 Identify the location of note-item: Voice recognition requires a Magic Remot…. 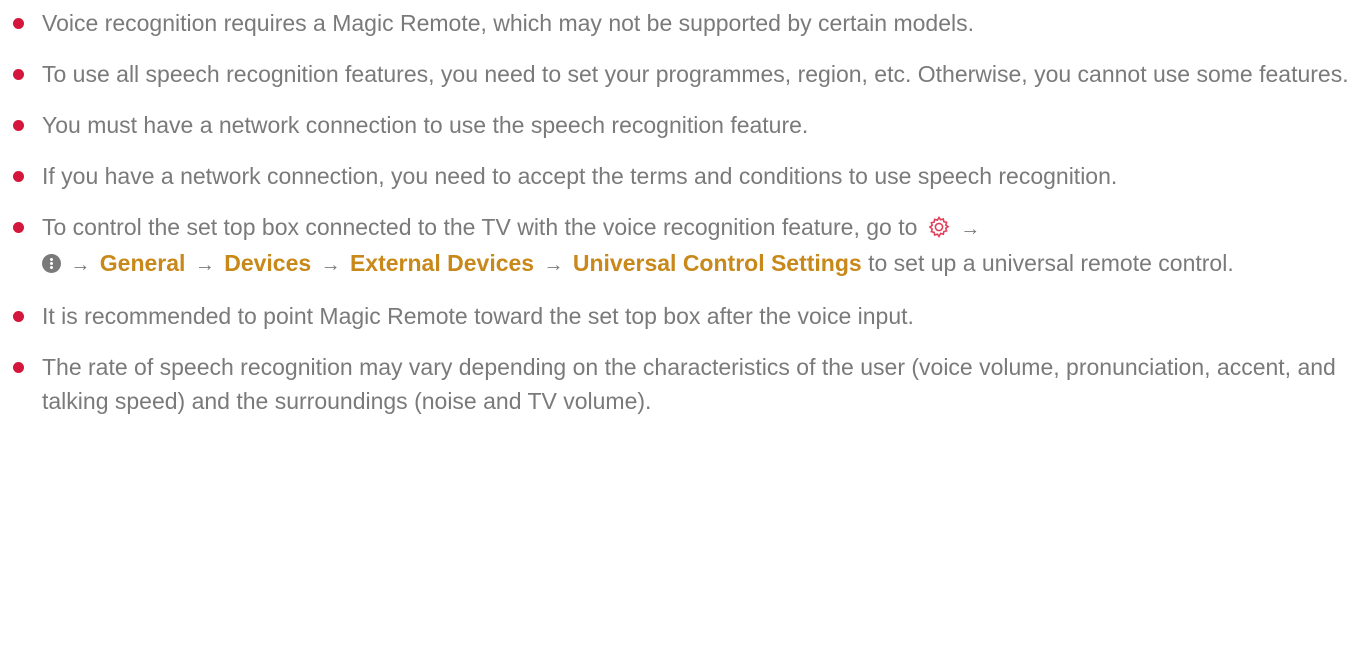
(685, 23).